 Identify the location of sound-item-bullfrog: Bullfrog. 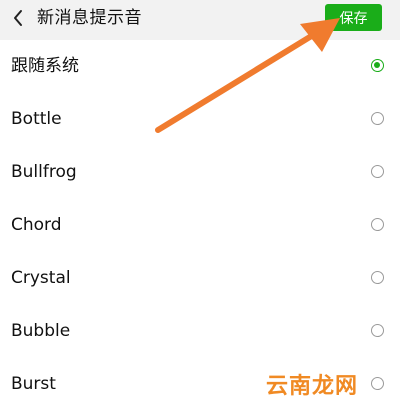
(200, 172).